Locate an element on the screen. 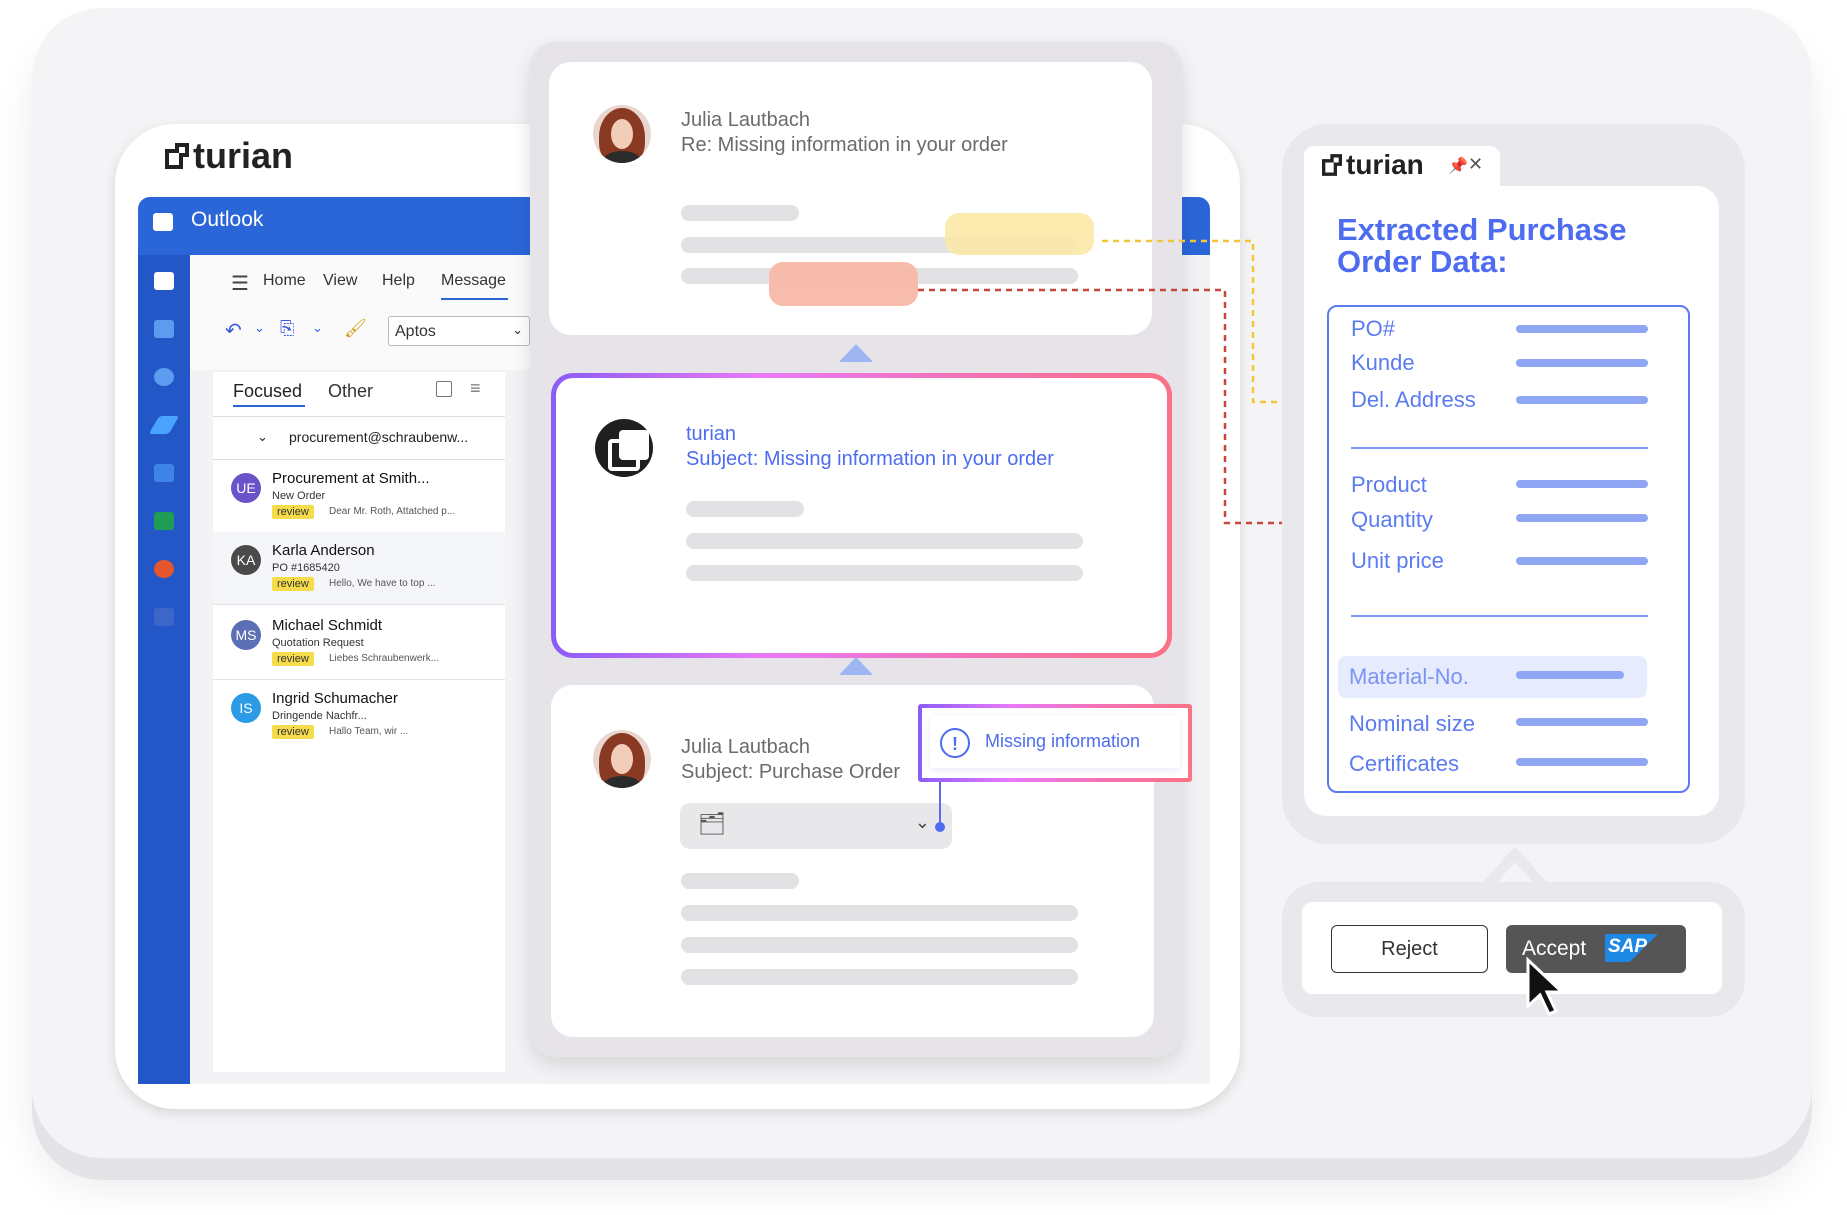  sap-logo-text: SAP is located at coordinates (1628, 946).